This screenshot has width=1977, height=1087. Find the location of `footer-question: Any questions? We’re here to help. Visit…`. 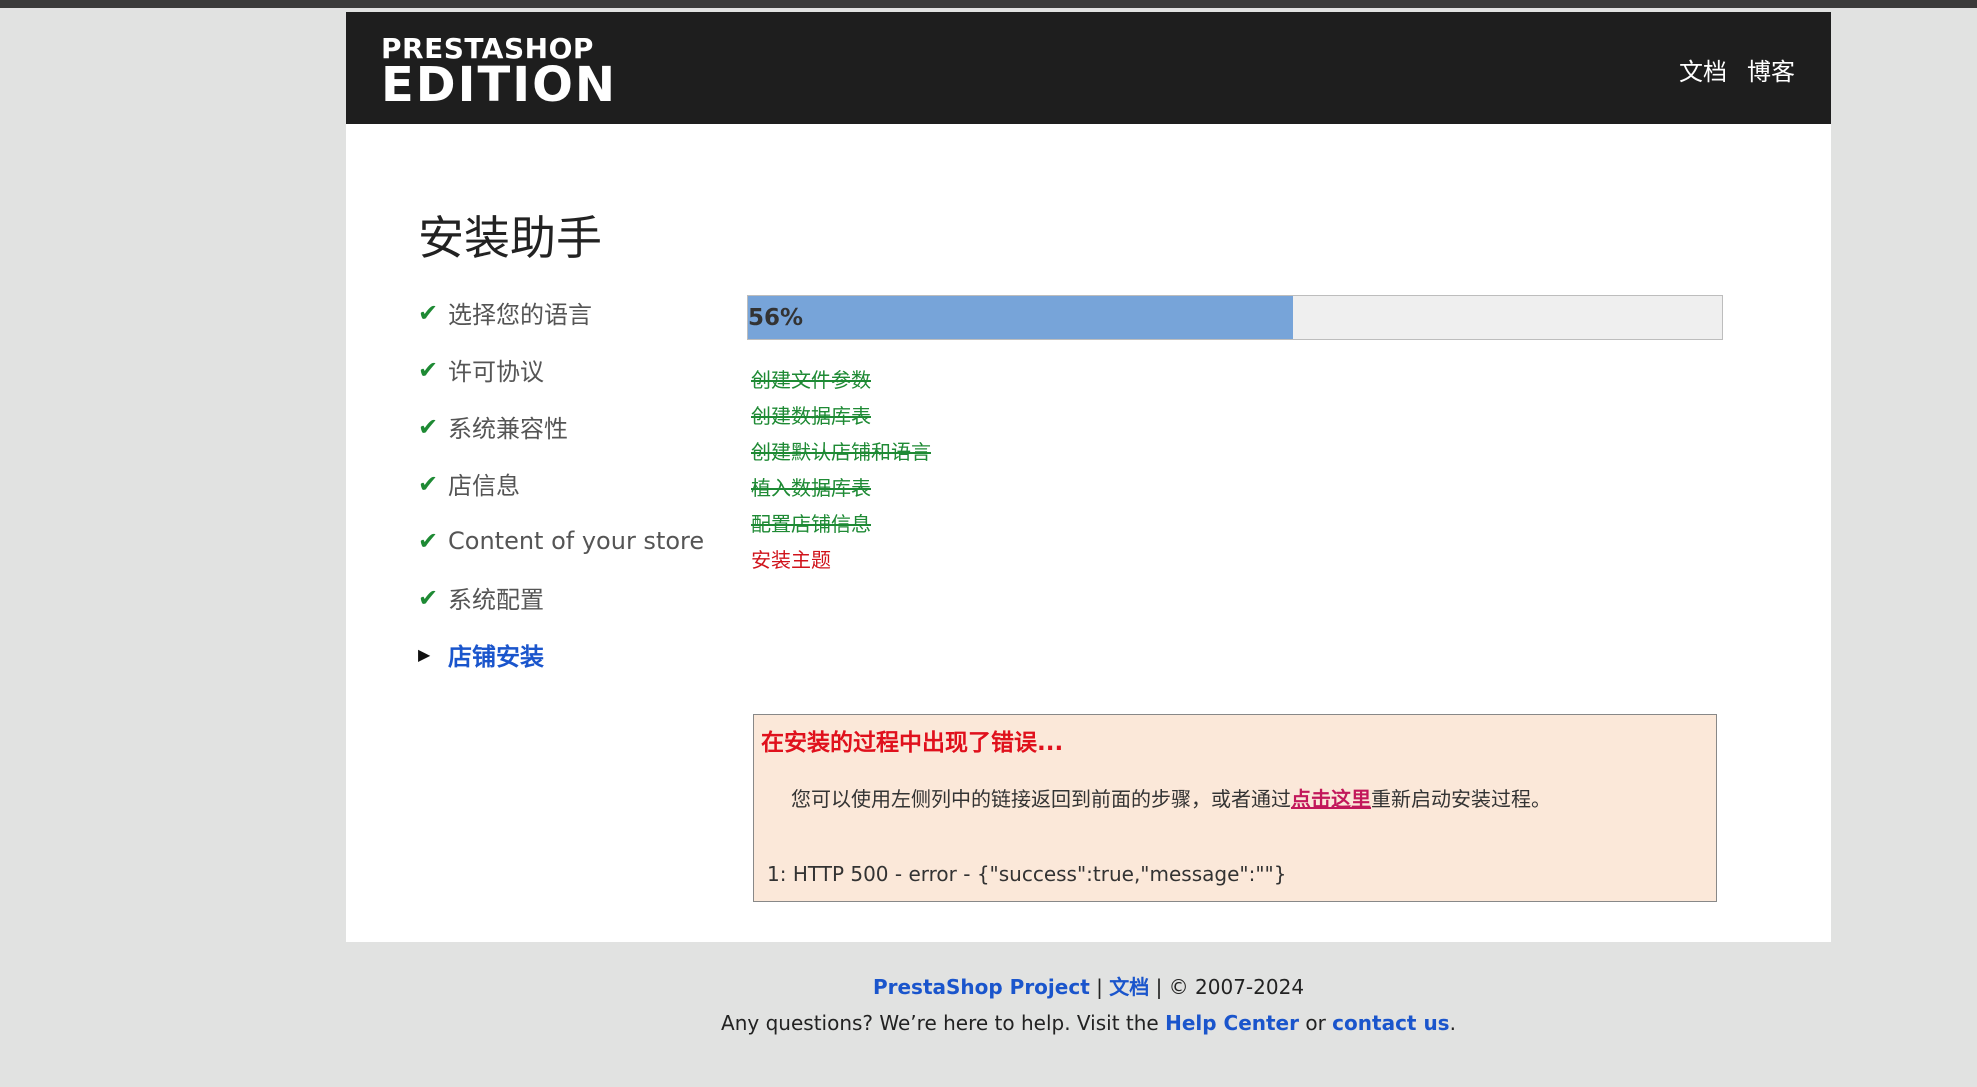

footer-question: Any questions? We’re here to help. Visit… is located at coordinates (943, 1023).